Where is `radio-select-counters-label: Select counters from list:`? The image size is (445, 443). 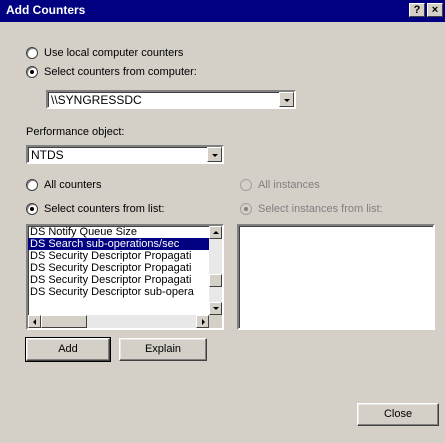 radio-select-counters-label: Select counters from list: is located at coordinates (104, 209).